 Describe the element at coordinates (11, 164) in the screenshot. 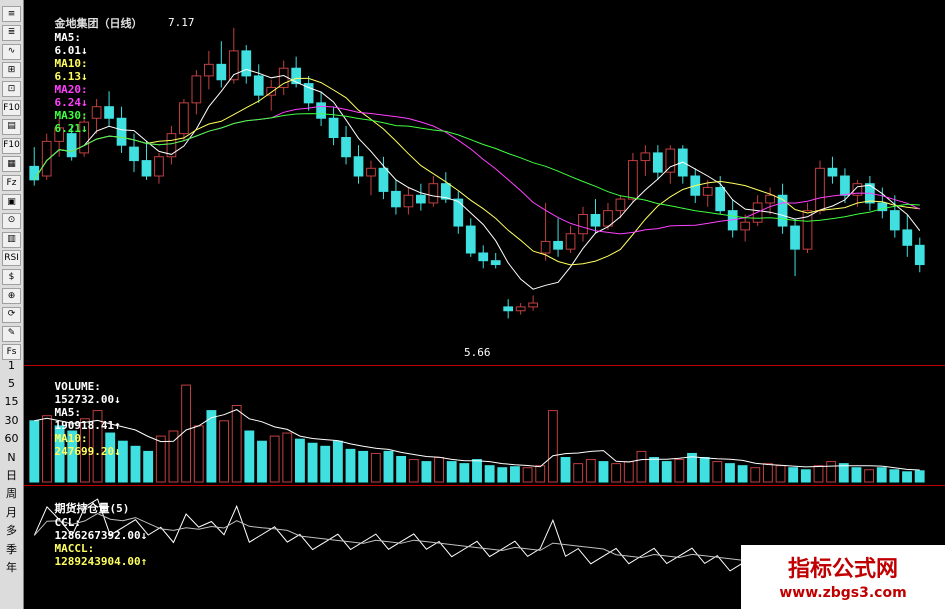

I see `toolbar-button-8: ▦` at that location.